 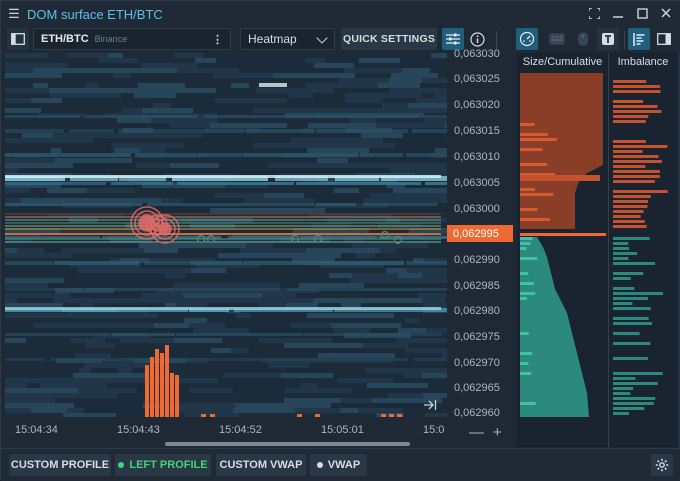 What do you see at coordinates (14, 14) in the screenshot?
I see `hamburger-icon: ☰` at bounding box center [14, 14].